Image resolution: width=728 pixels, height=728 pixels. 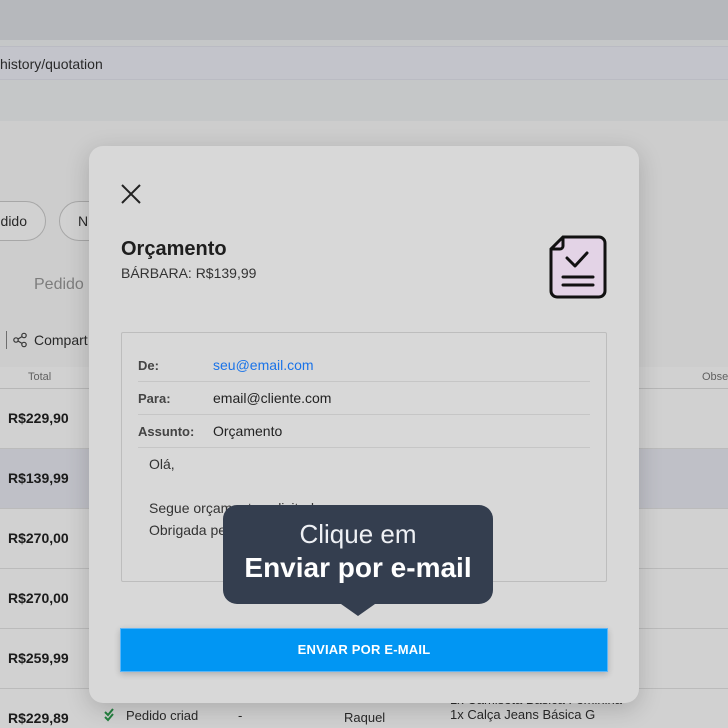 I want to click on send-email-button: ENVIAR POR E-MAIL, so click(x=364, y=650).